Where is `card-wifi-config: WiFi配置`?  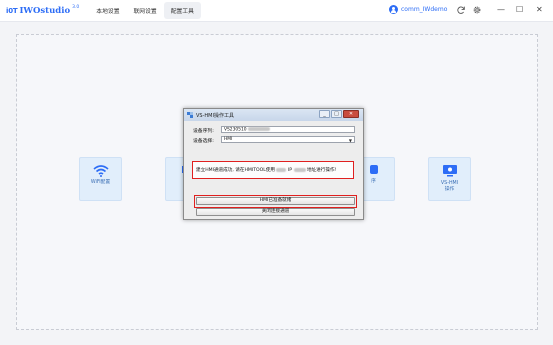 card-wifi-config: WiFi配置 is located at coordinates (100, 179).